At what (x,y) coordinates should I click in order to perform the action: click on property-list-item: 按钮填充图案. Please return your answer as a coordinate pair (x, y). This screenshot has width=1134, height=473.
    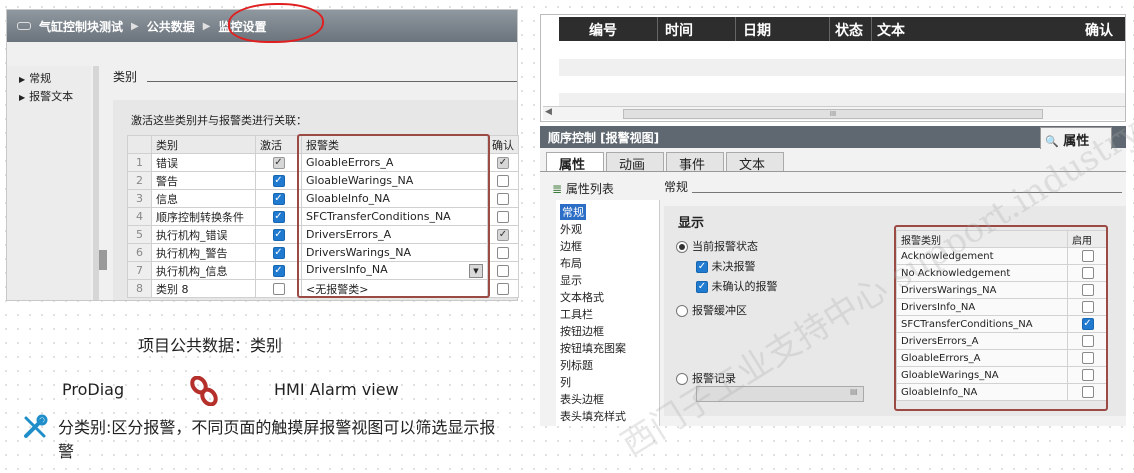
    Looking at the image, I should click on (593, 348).